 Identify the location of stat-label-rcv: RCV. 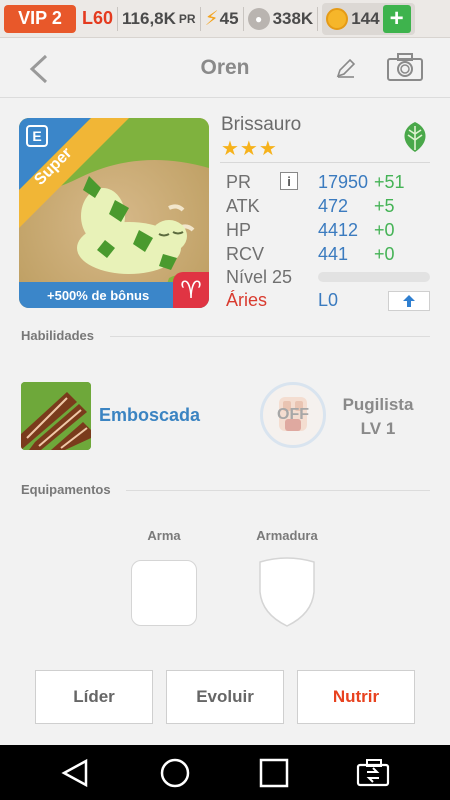
(245, 254).